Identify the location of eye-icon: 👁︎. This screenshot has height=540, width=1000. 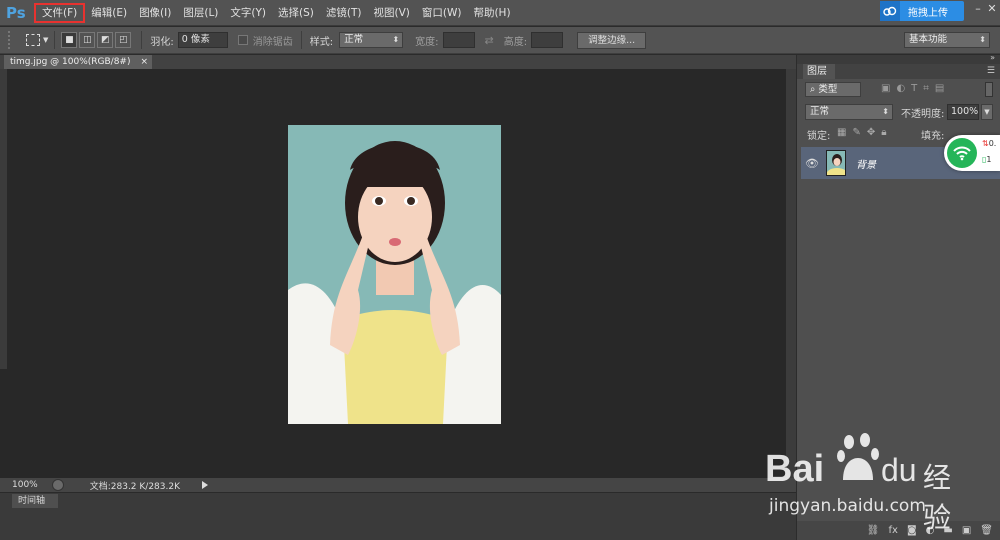
(812, 163).